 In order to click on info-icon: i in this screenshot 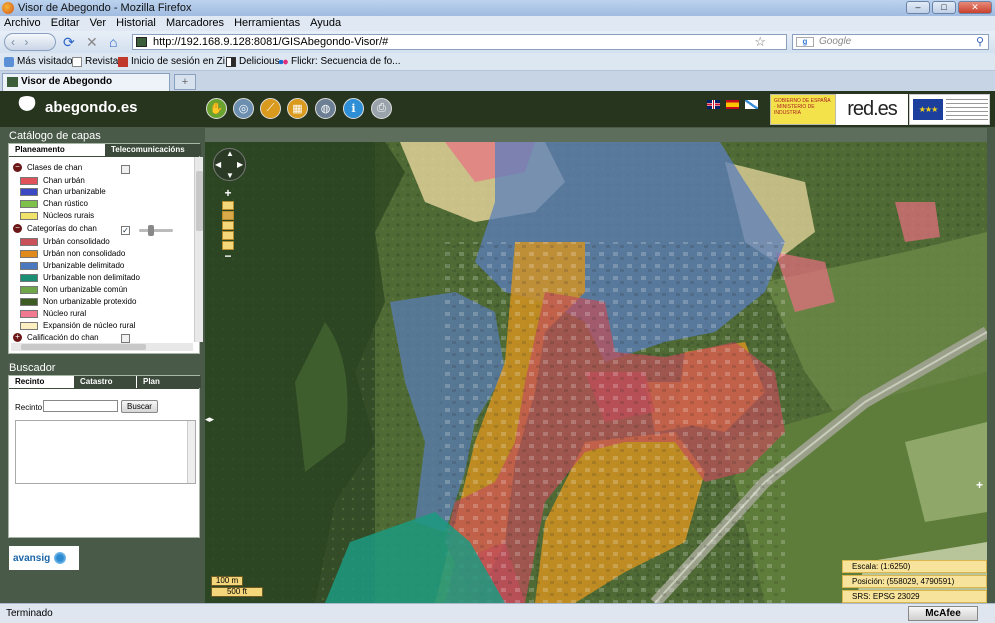, I will do `click(353, 108)`.